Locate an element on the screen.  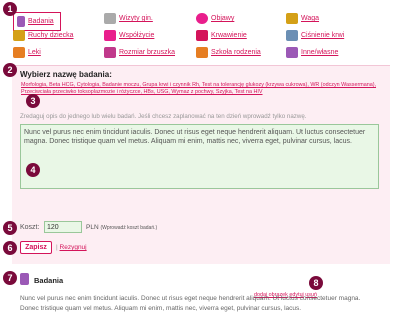
category-label: Inne/własne is located at coordinates (319, 52).